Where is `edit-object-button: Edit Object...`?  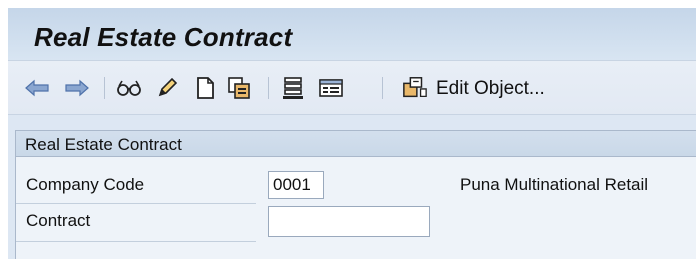
edit-object-button: Edit Object... is located at coordinates (490, 89).